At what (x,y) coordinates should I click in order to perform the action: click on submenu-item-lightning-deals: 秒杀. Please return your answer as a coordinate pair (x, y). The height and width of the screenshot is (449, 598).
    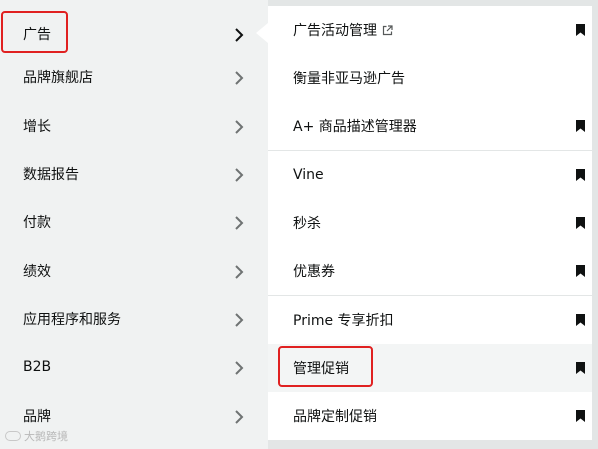
    Looking at the image, I should click on (430, 223).